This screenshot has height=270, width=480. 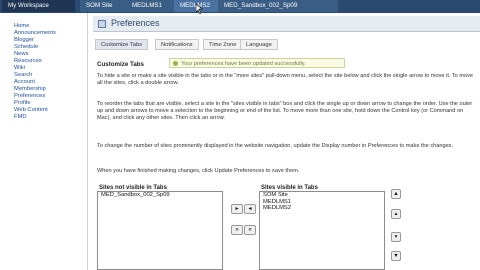 What do you see at coordinates (278, 6) in the screenshot?
I see `tab-med-sandbox: MED_Sandbox_002_Sp09` at bounding box center [278, 6].